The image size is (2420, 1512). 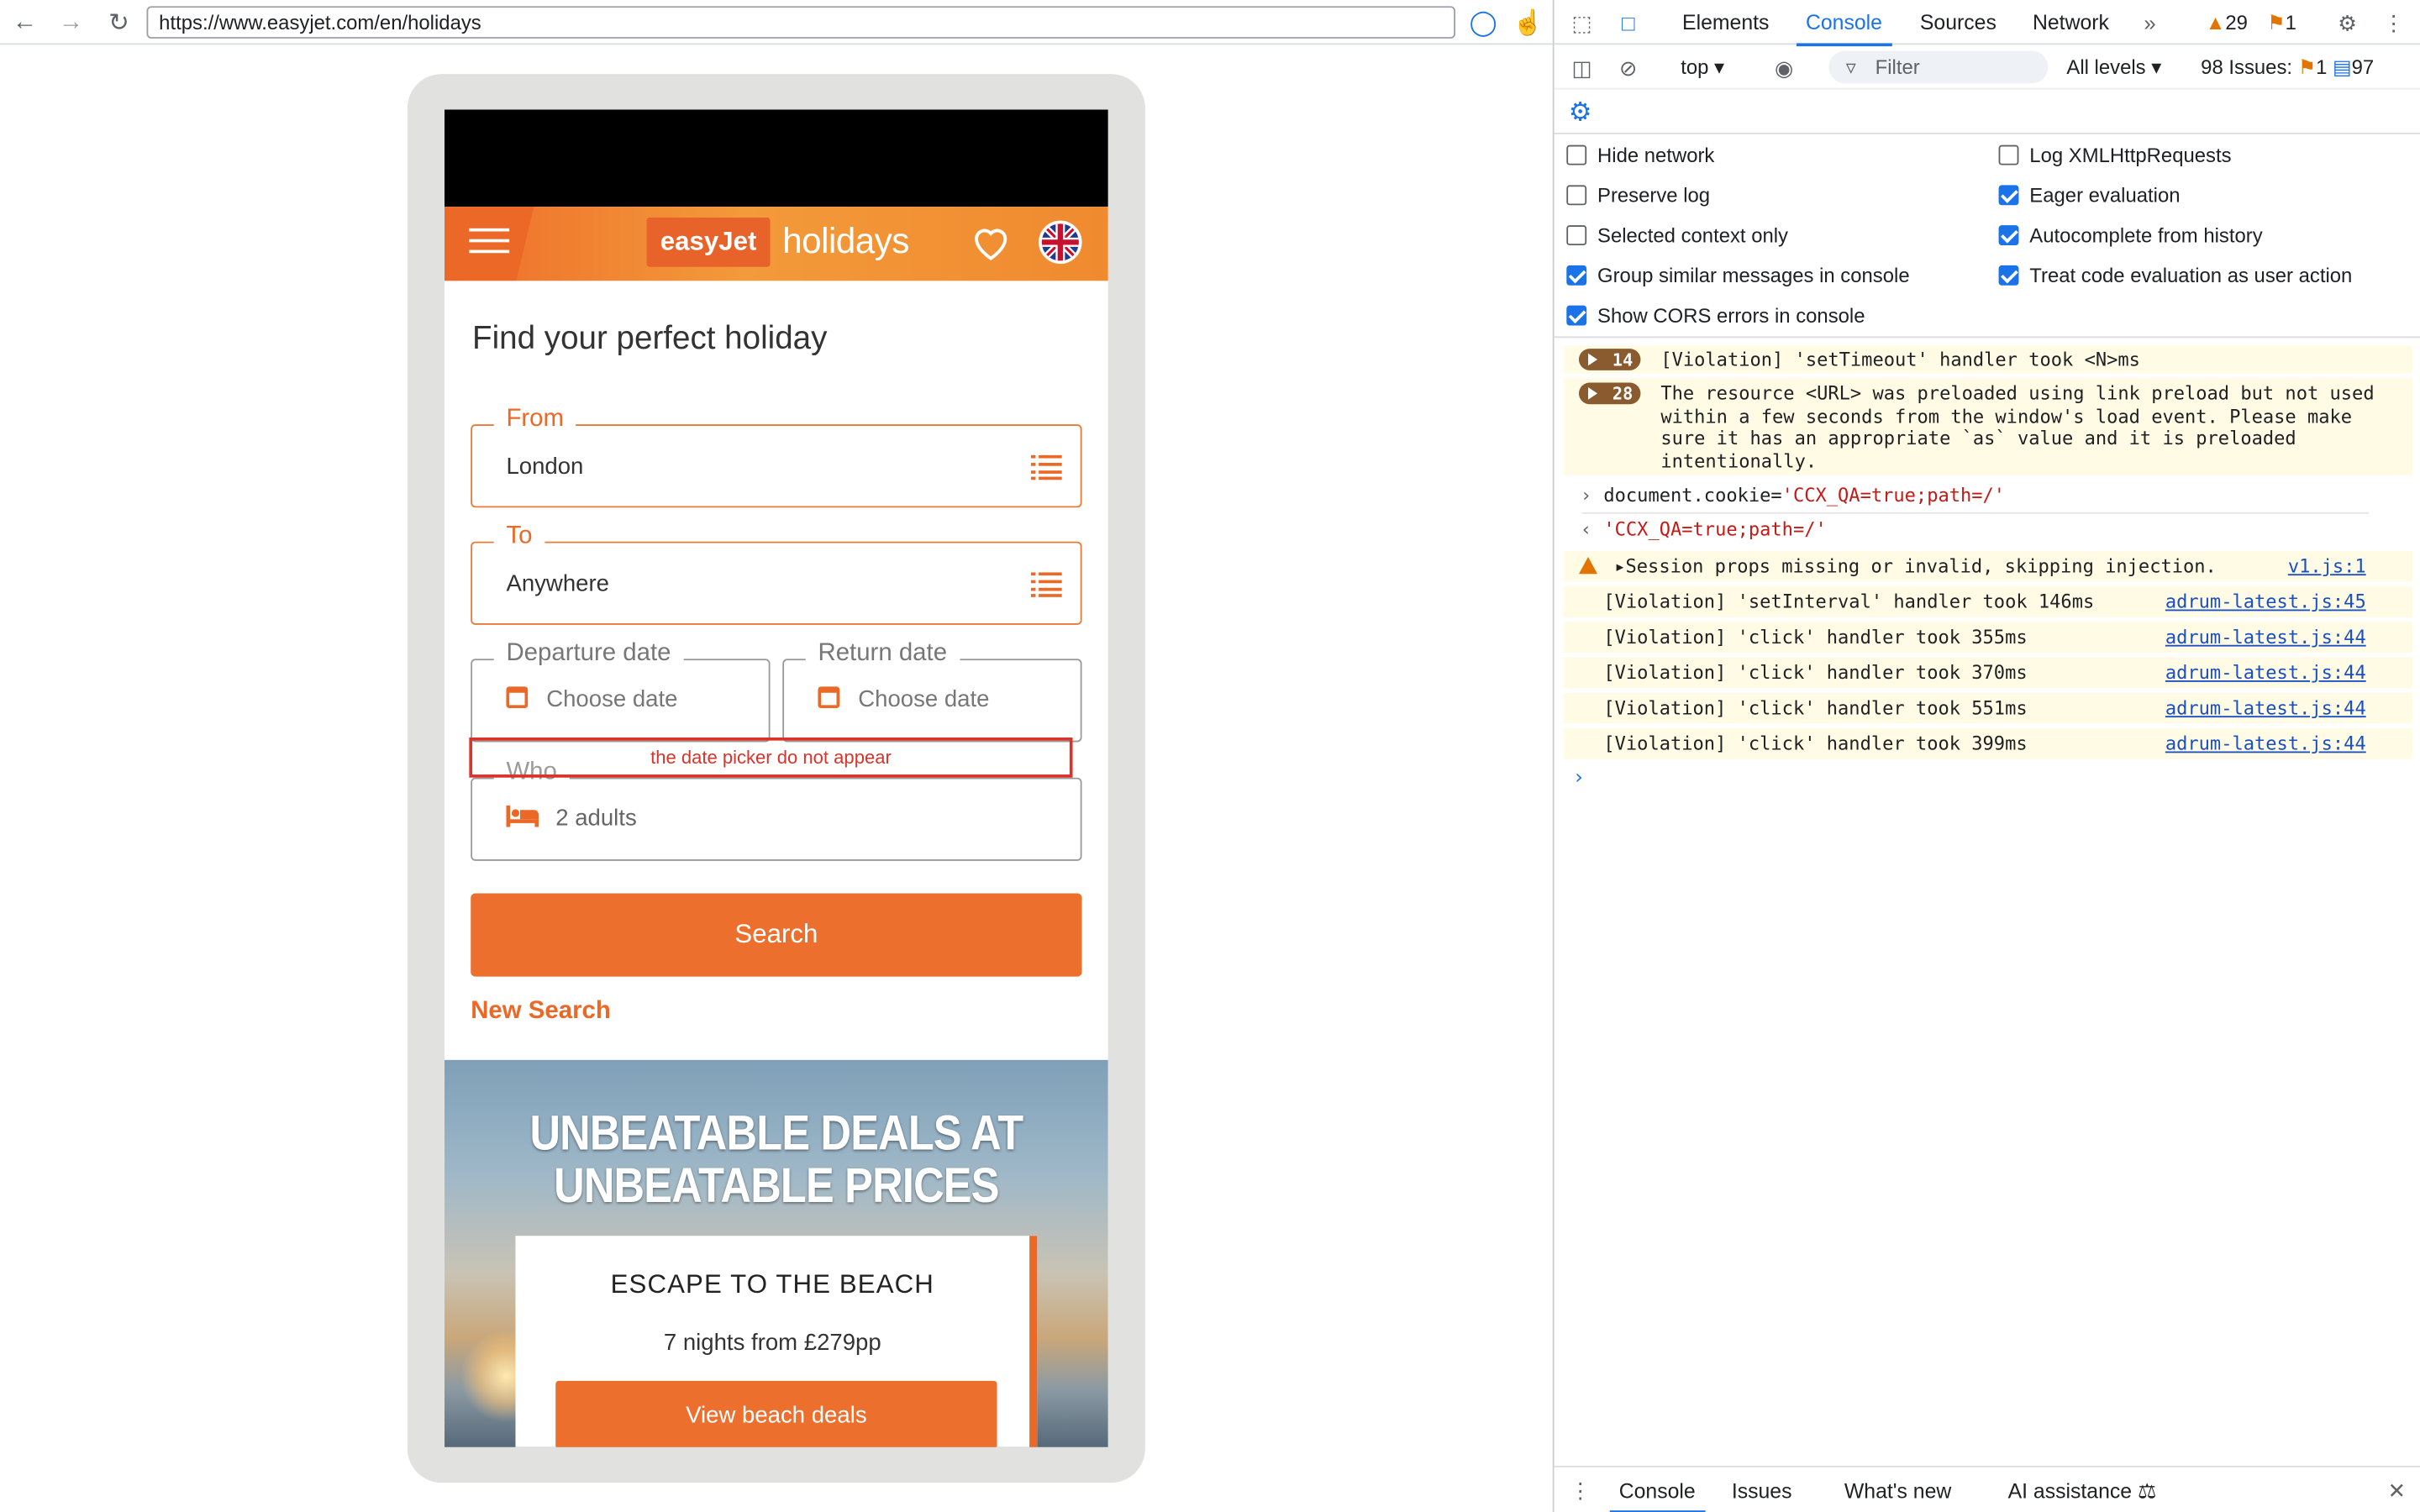 I want to click on warning-icon: ▲, so click(x=2215, y=22).